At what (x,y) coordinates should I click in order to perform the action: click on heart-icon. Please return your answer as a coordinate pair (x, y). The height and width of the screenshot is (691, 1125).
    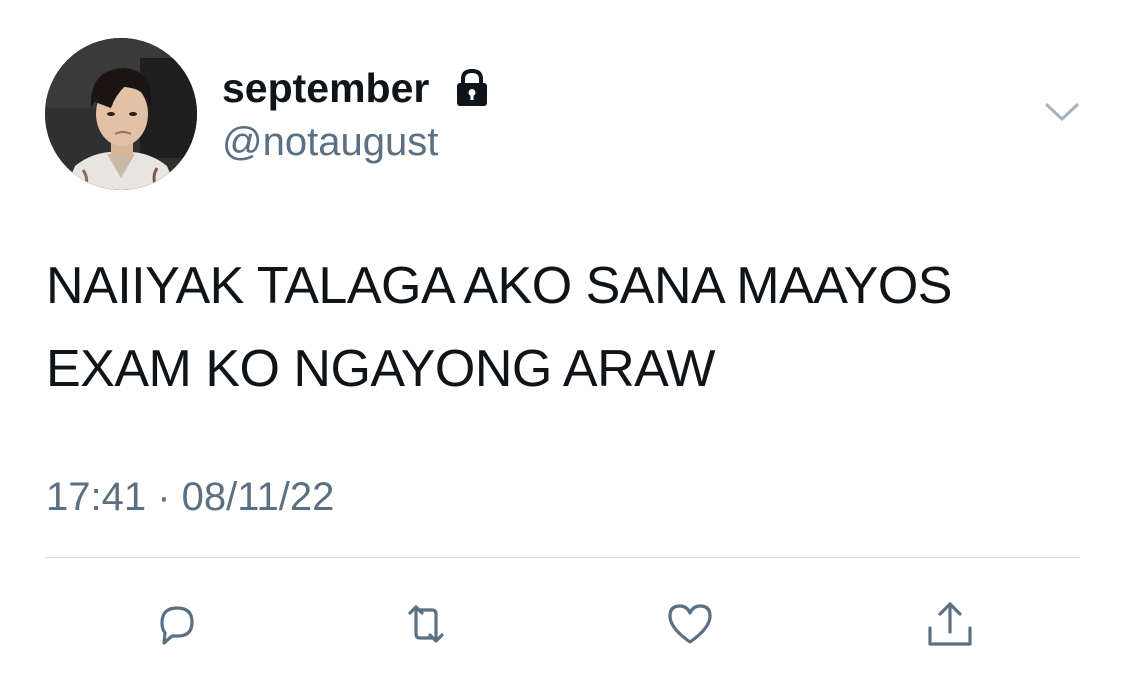
    Looking at the image, I should click on (690, 624).